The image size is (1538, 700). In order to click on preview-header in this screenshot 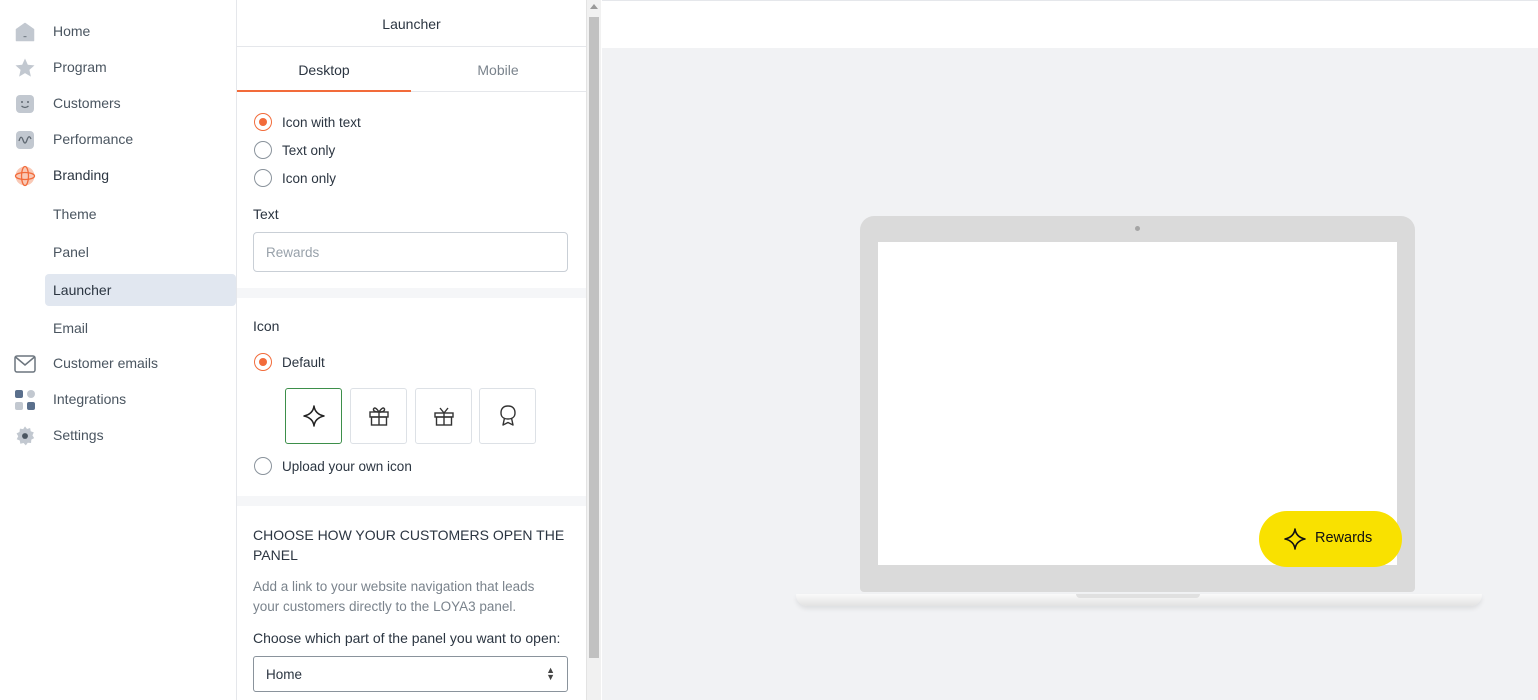, I will do `click(1070, 24)`.